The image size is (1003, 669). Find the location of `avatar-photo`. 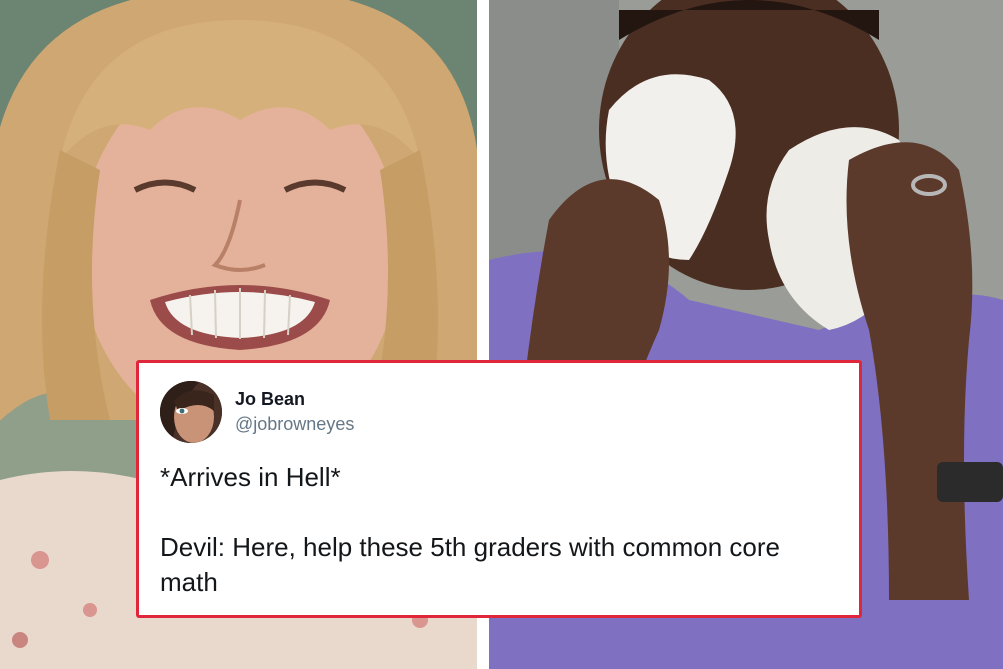

avatar-photo is located at coordinates (191, 412).